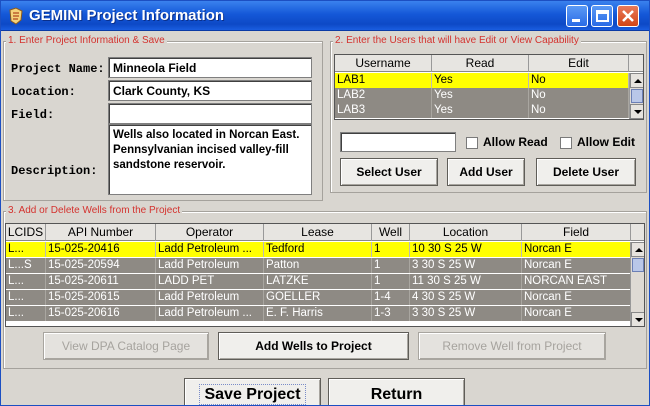 The image size is (650, 406). I want to click on arrow-up-icon, so click(639, 250).